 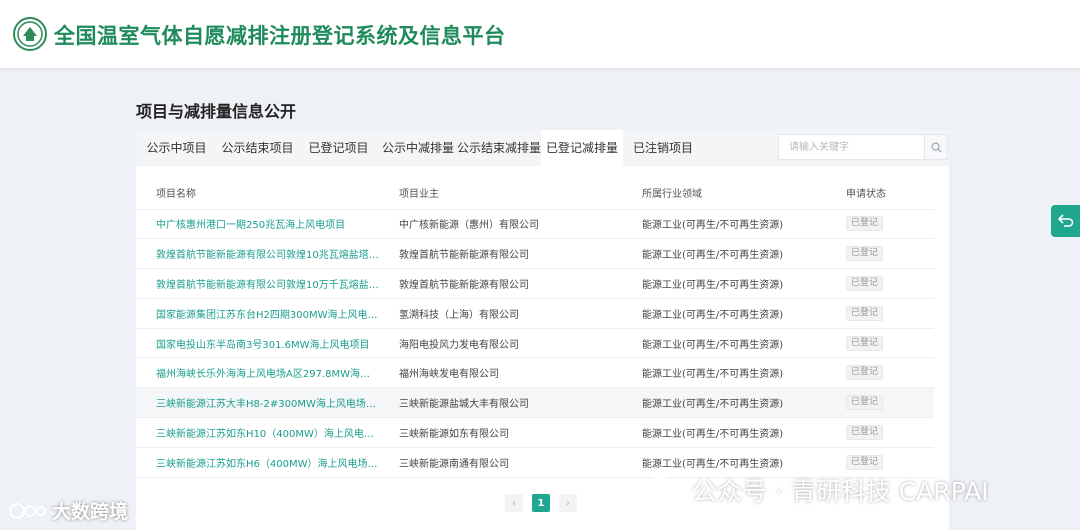 What do you see at coordinates (663, 148) in the screenshot?
I see `tab-cancelled-projects: 已注销项目` at bounding box center [663, 148].